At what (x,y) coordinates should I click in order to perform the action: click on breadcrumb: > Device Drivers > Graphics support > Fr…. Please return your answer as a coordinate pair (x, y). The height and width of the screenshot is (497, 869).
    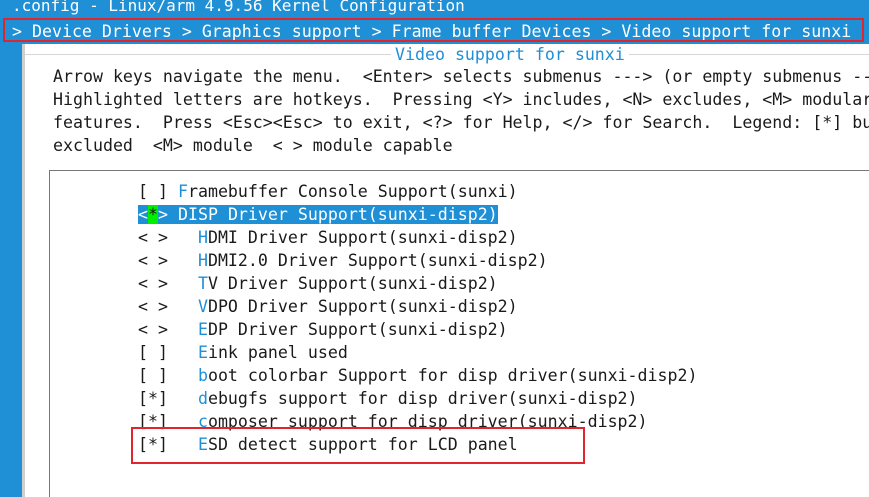
    Looking at the image, I should click on (432, 31).